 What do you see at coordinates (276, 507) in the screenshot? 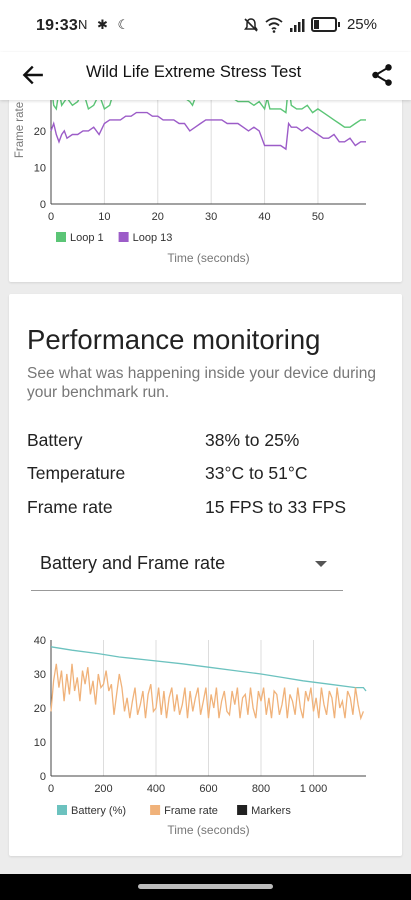
I see `stat-value: 15 FPS to 33 FPS` at bounding box center [276, 507].